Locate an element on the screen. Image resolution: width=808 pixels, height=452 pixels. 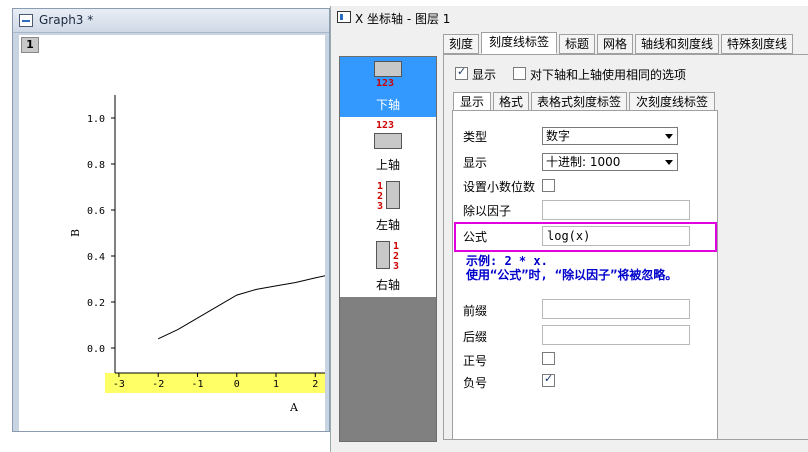
formula-note: 使用“公式”时, “除以因子”将被忽略。 is located at coordinates (572, 275).